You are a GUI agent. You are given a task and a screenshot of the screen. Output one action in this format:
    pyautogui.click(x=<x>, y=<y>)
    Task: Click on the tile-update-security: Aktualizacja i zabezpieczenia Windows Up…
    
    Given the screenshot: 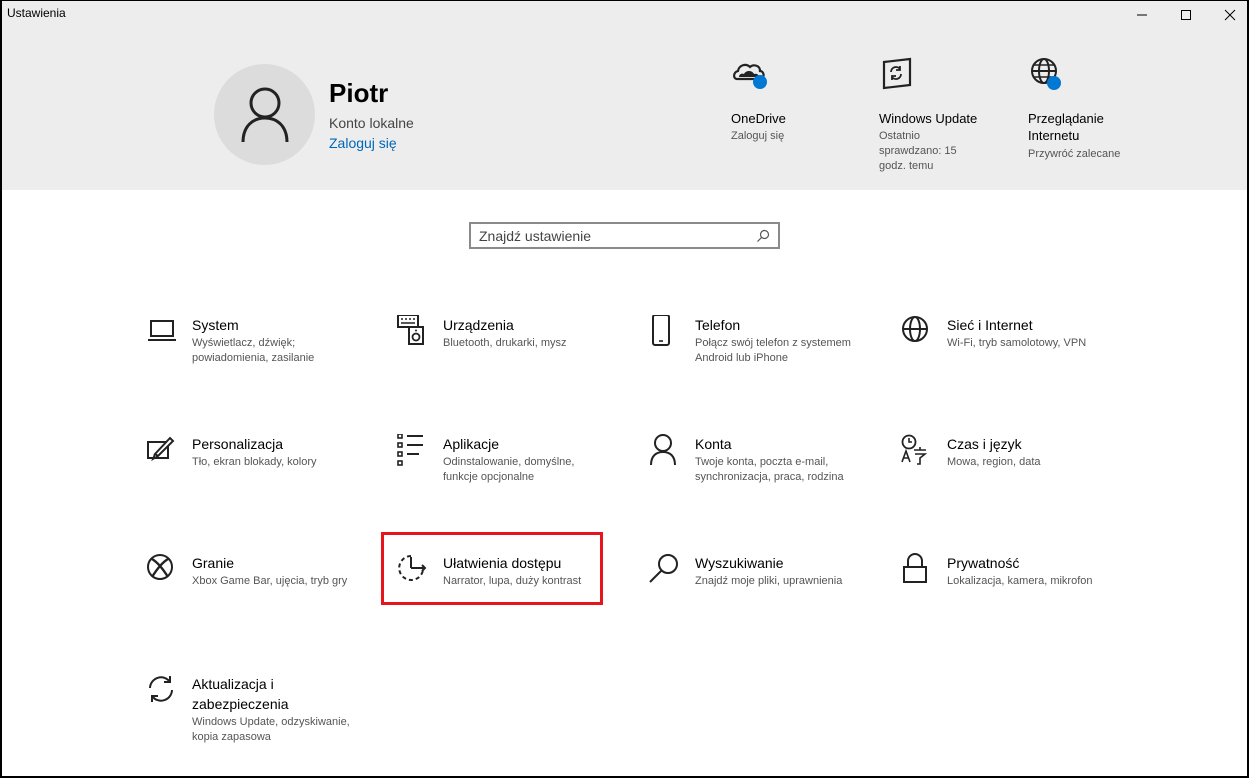 What is the action you would take?
    pyautogui.click(x=264, y=714)
    